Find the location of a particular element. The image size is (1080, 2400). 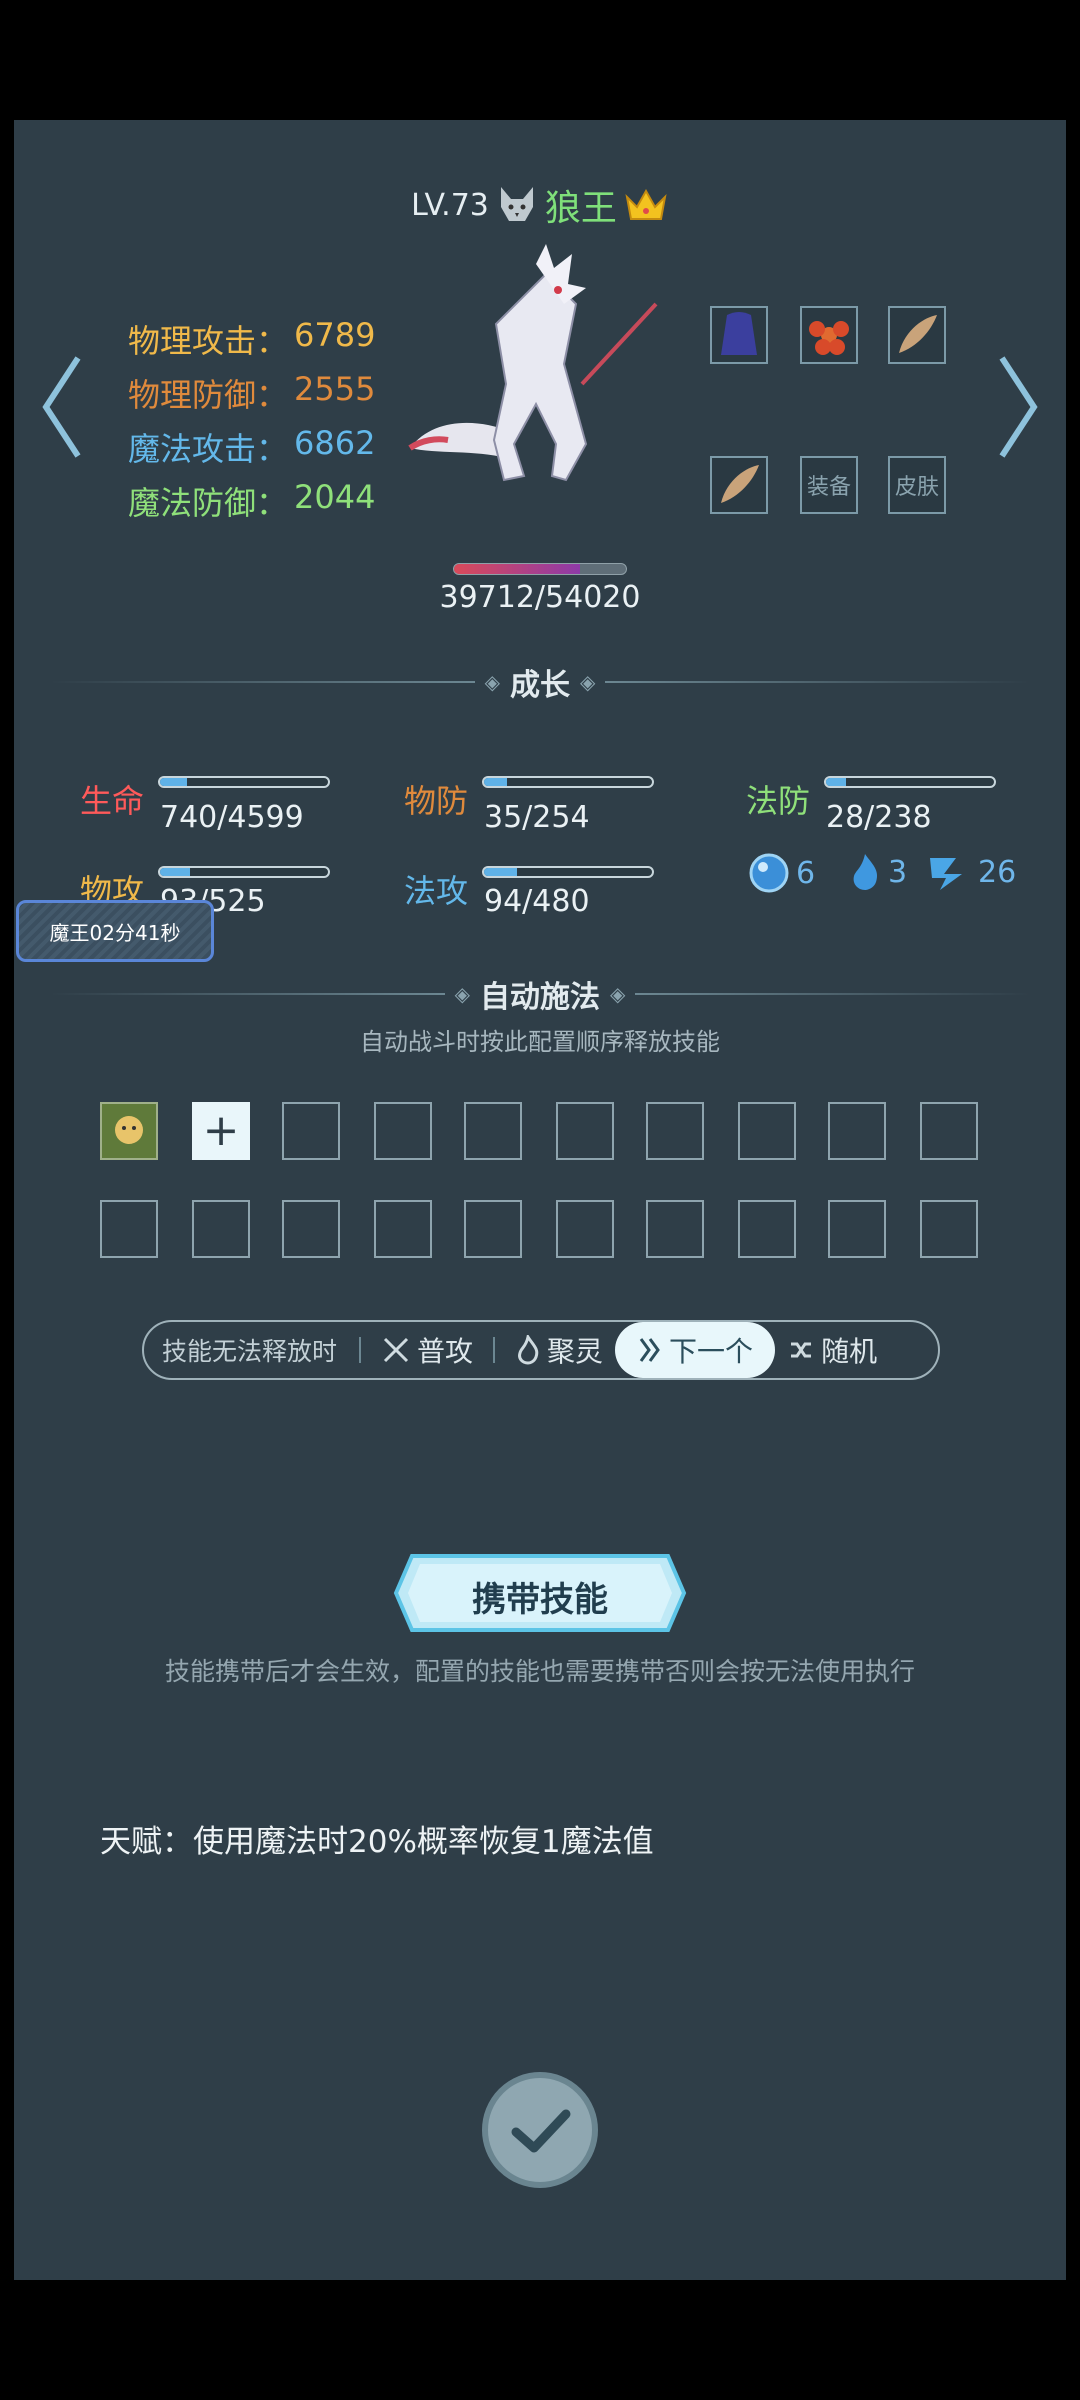

equipment-slot-flower is located at coordinates (829, 335).